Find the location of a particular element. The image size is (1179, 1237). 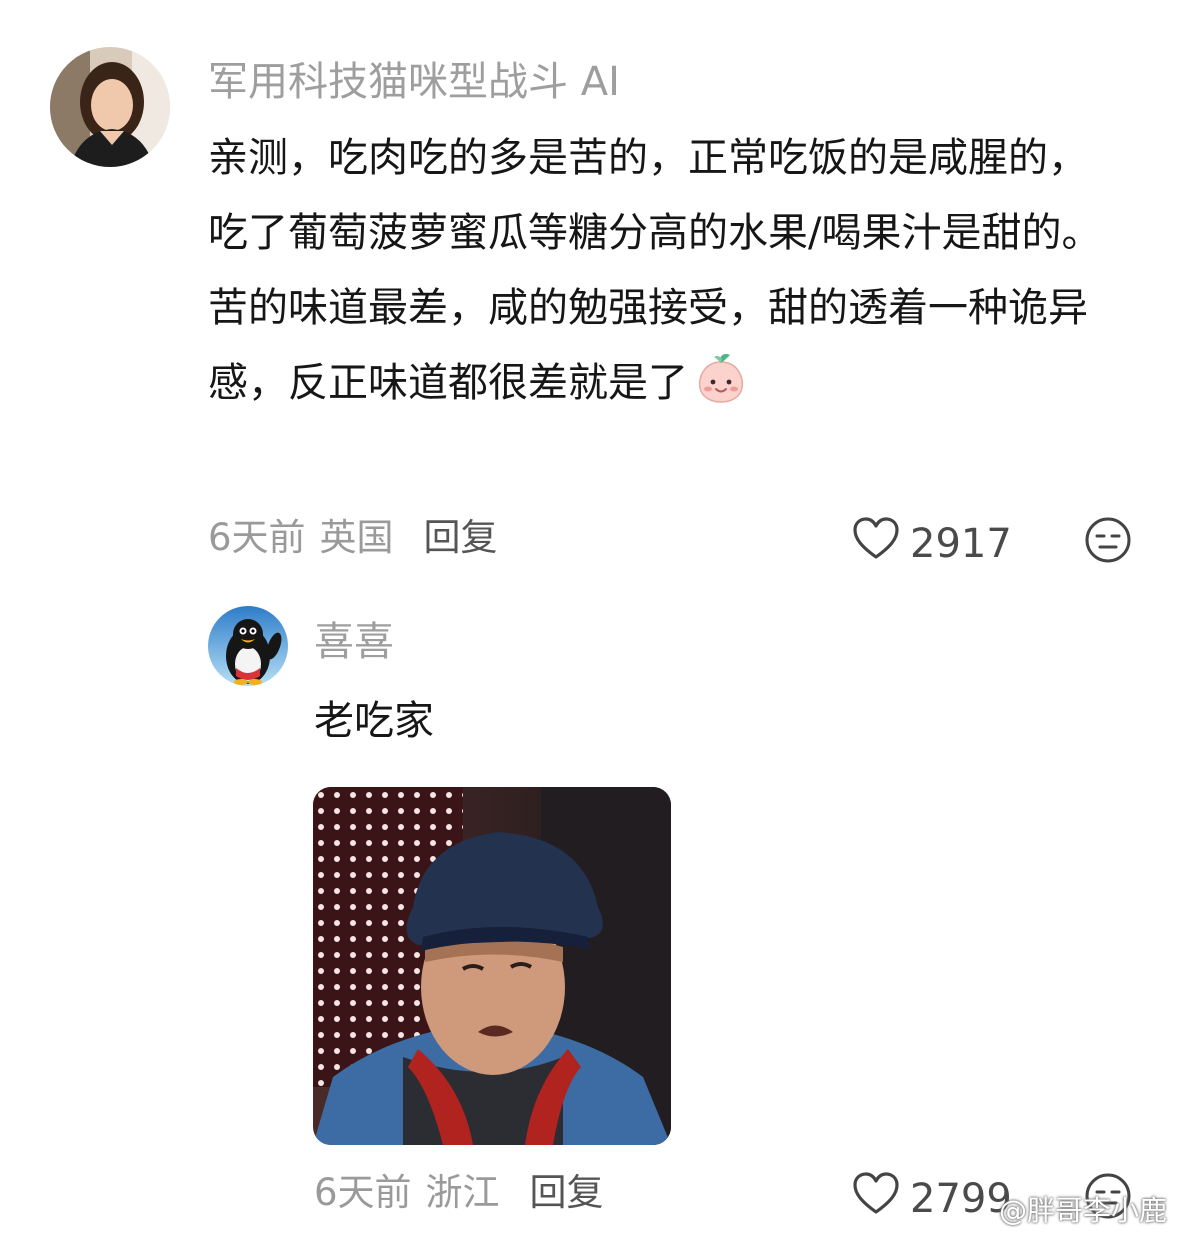

reply-like-button: 2799 is located at coordinates (932, 1199).